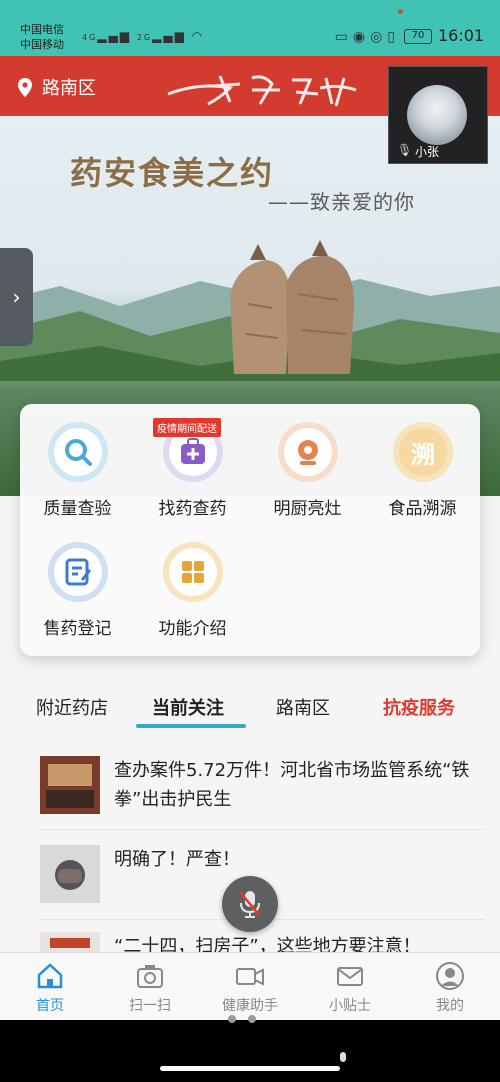  I want to click on location-icon: ◎, so click(379, 37).